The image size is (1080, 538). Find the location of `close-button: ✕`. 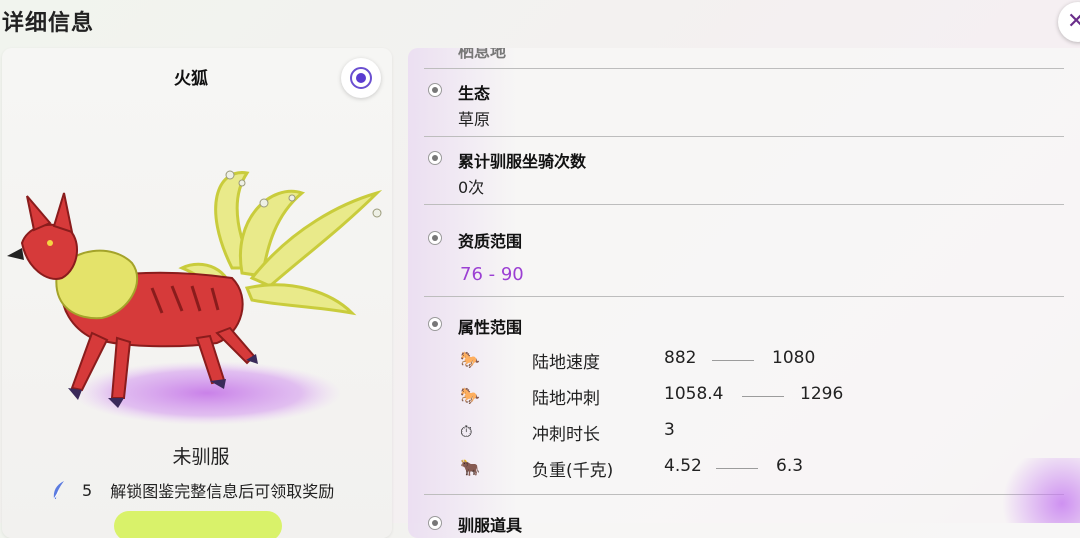

close-button: ✕ is located at coordinates (1069, 22).